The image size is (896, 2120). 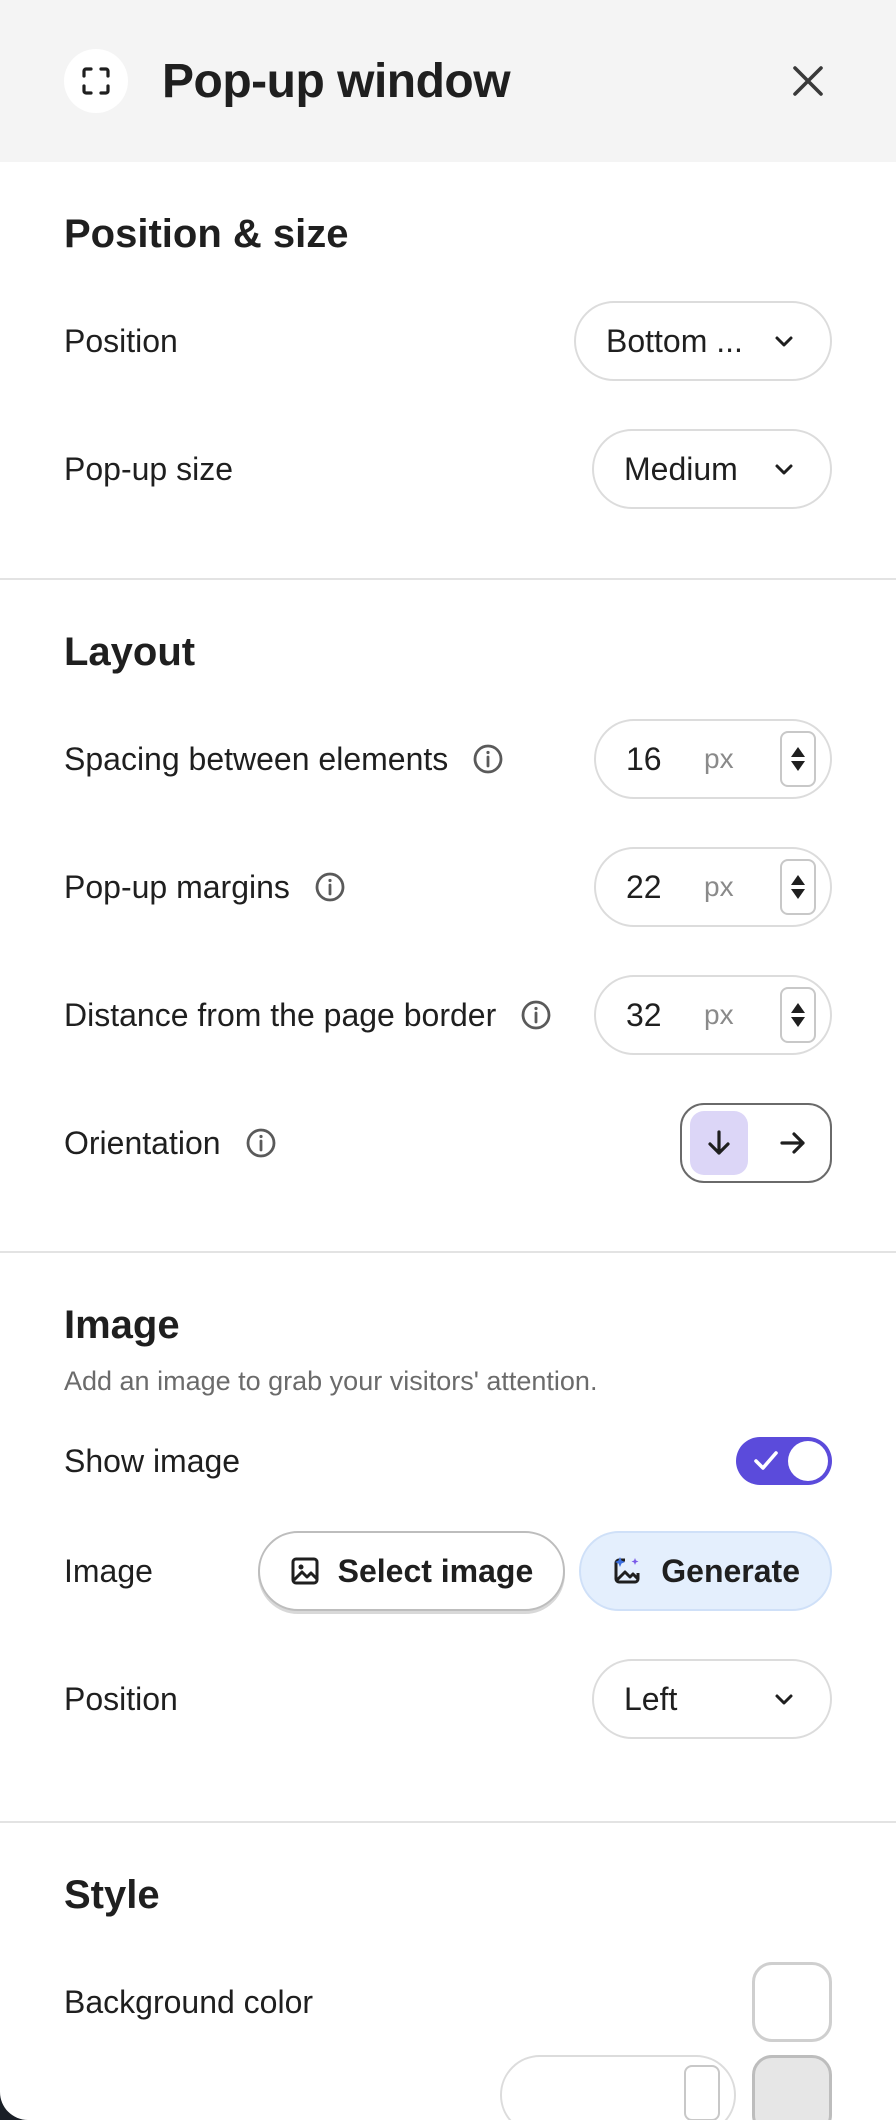 I want to click on style-section: Style Background color, so click(x=448, y=1971).